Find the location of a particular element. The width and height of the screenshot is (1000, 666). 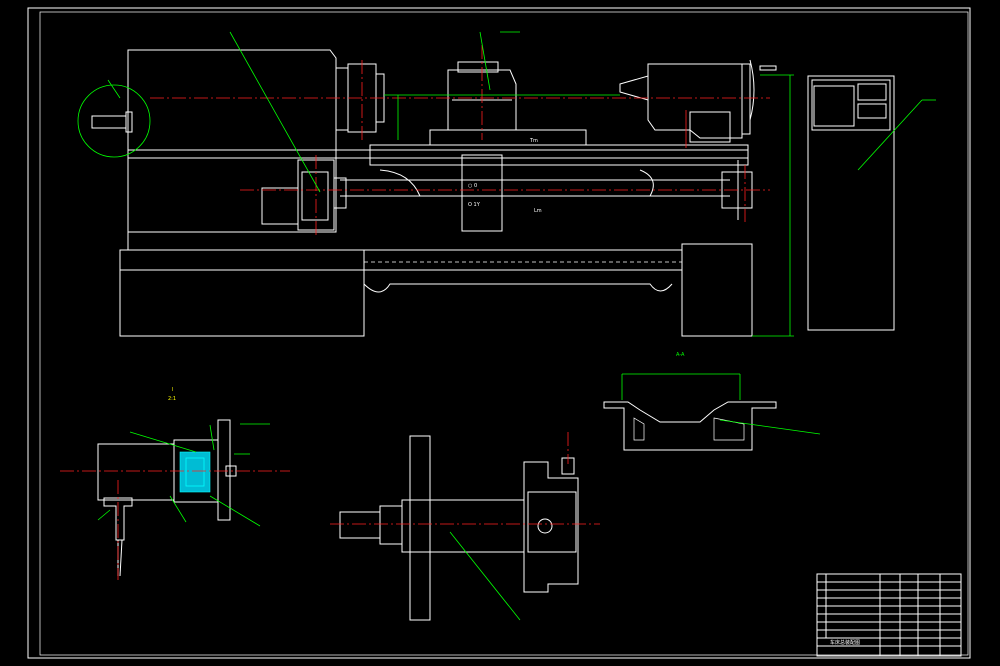

detail-title: I is located at coordinates (172, 390).